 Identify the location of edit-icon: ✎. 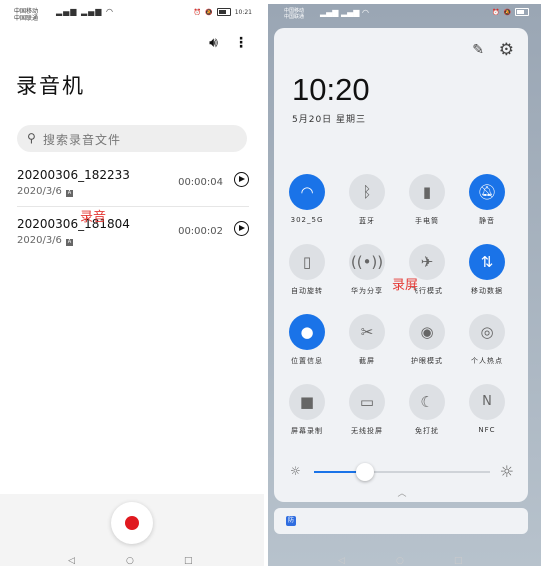
(478, 50).